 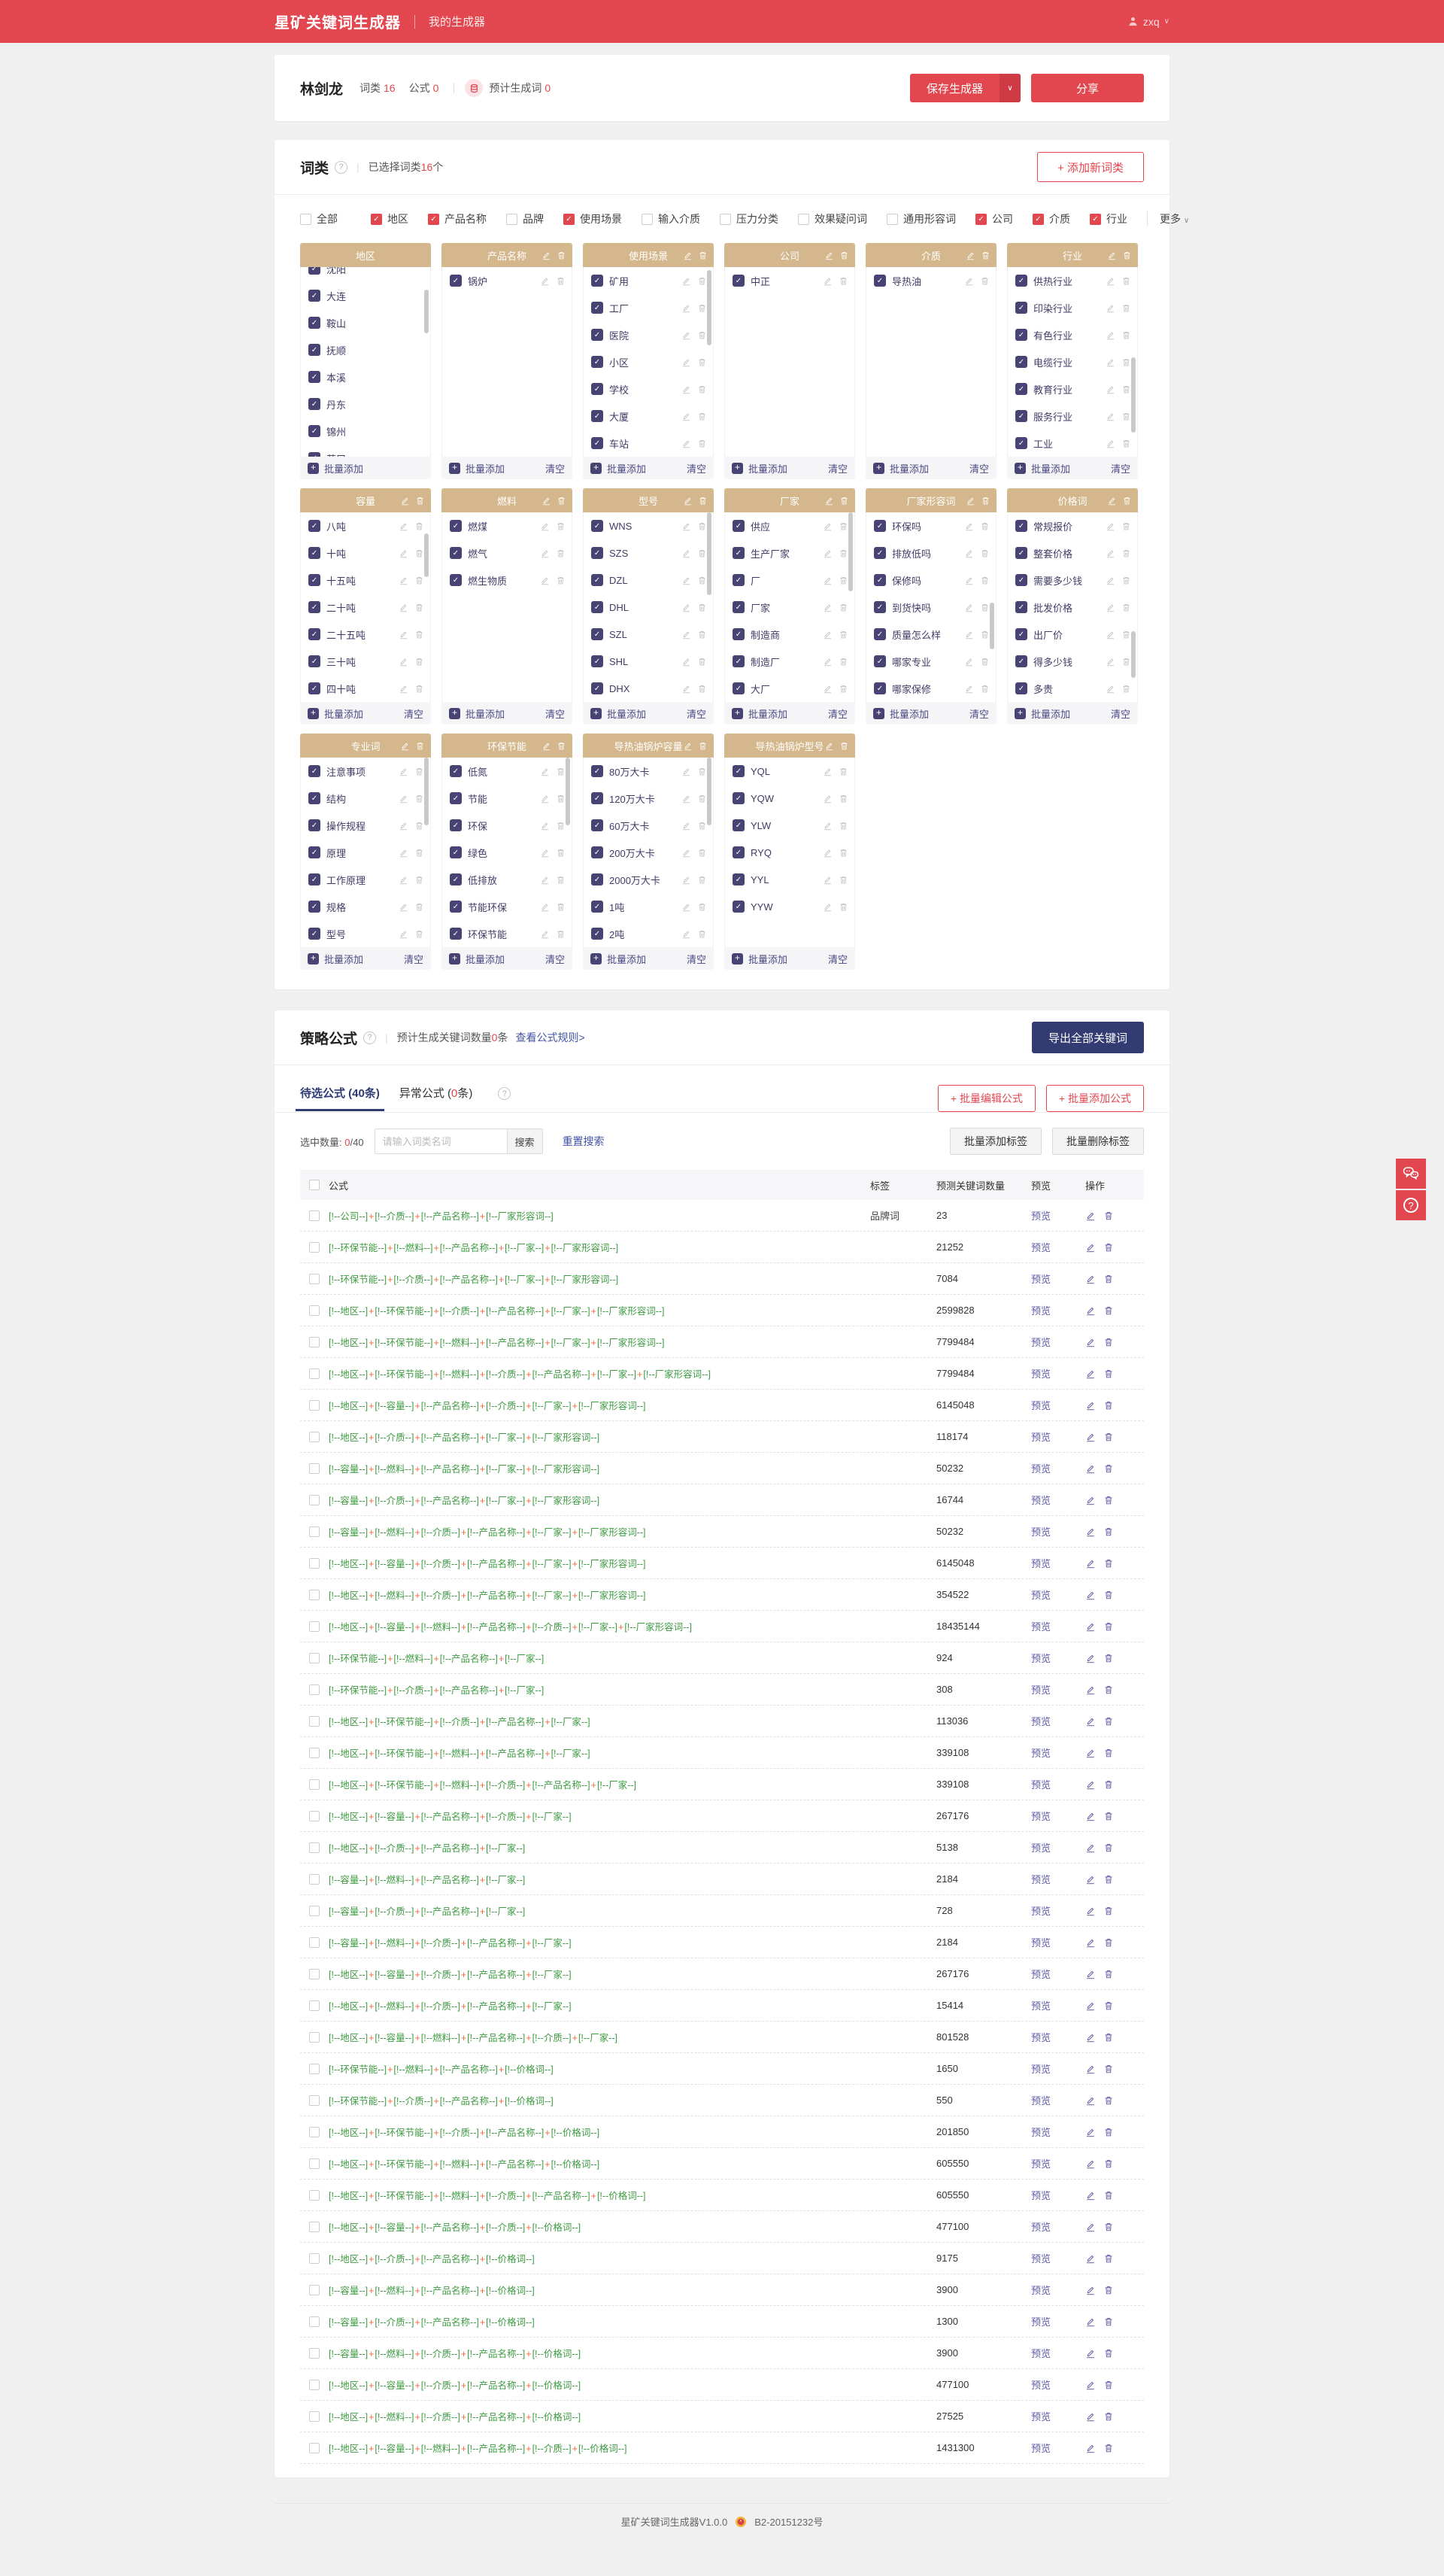 I want to click on reset-search-link: 重置搜索, so click(x=584, y=1141).